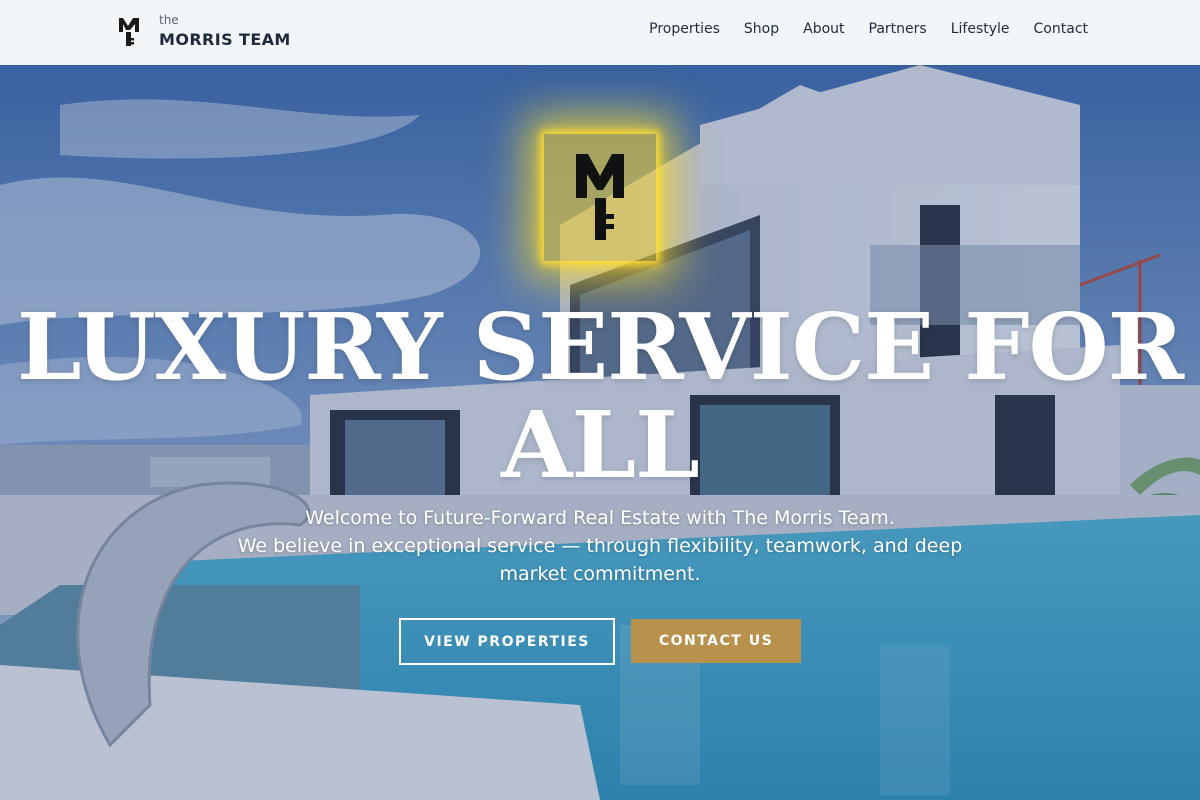 The image size is (1200, 800). I want to click on hero-logo-badge, so click(600, 197).